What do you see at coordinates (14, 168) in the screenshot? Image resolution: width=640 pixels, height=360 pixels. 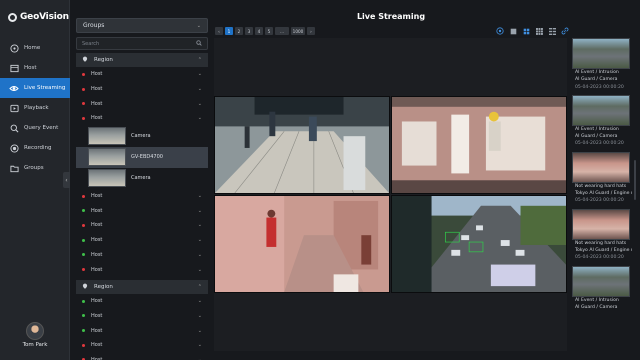 I see `folder-icon` at bounding box center [14, 168].